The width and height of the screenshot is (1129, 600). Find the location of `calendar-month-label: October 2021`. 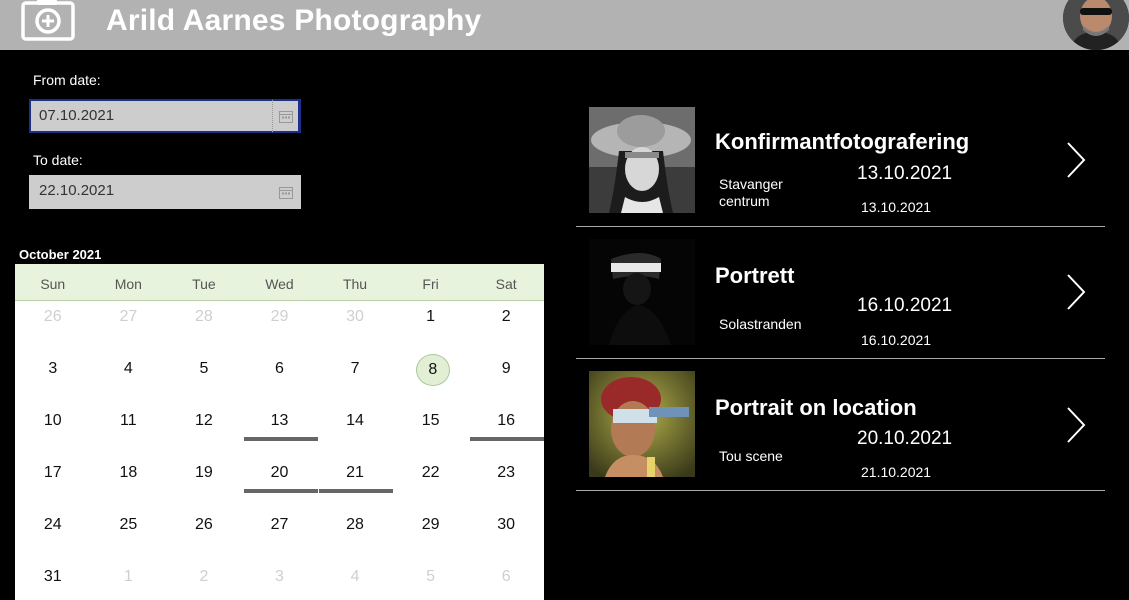

calendar-month-label: October 2021 is located at coordinates (60, 254).